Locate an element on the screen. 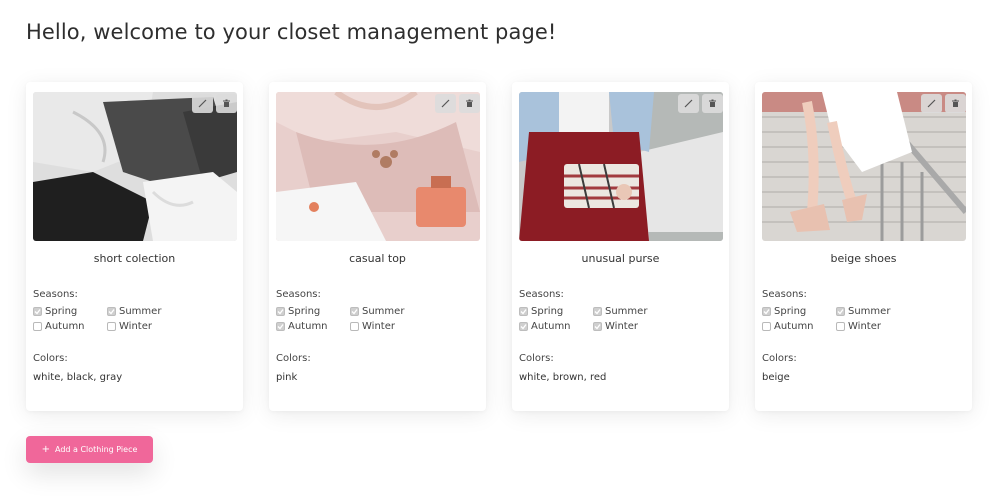  colors-value: white, black, gray is located at coordinates (78, 377).